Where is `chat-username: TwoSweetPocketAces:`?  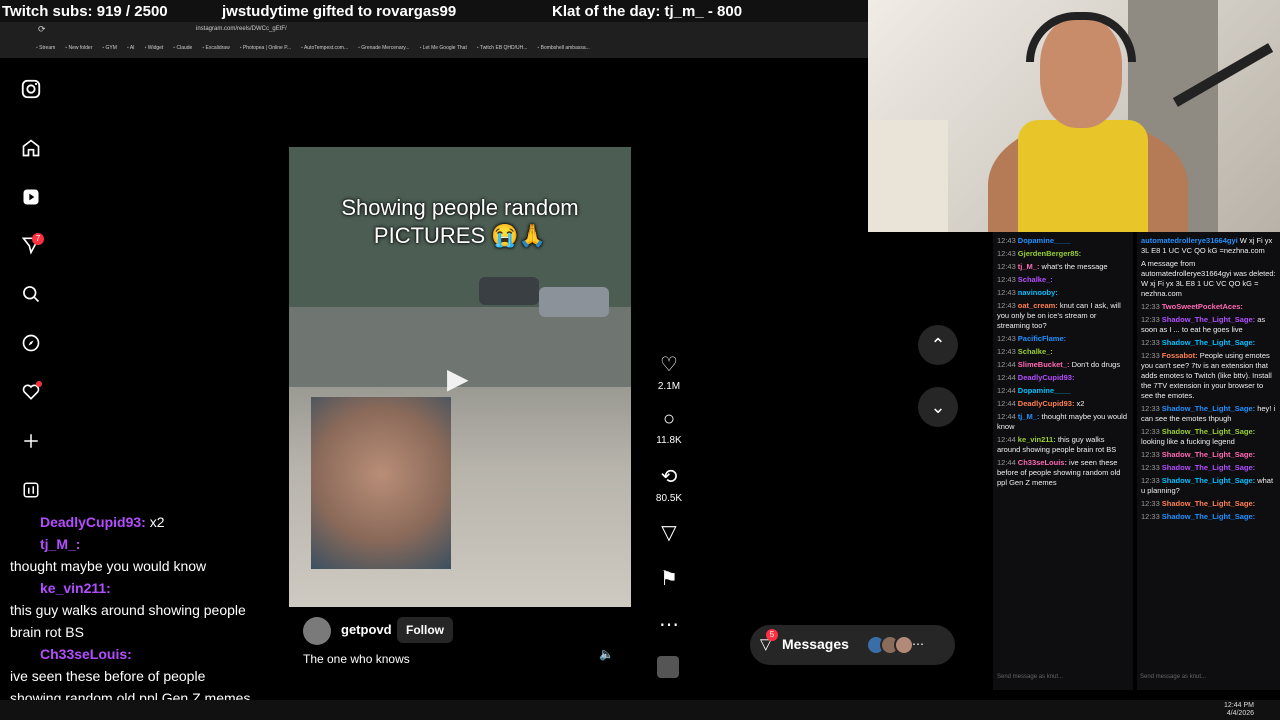 chat-username: TwoSweetPocketAces: is located at coordinates (1202, 306).